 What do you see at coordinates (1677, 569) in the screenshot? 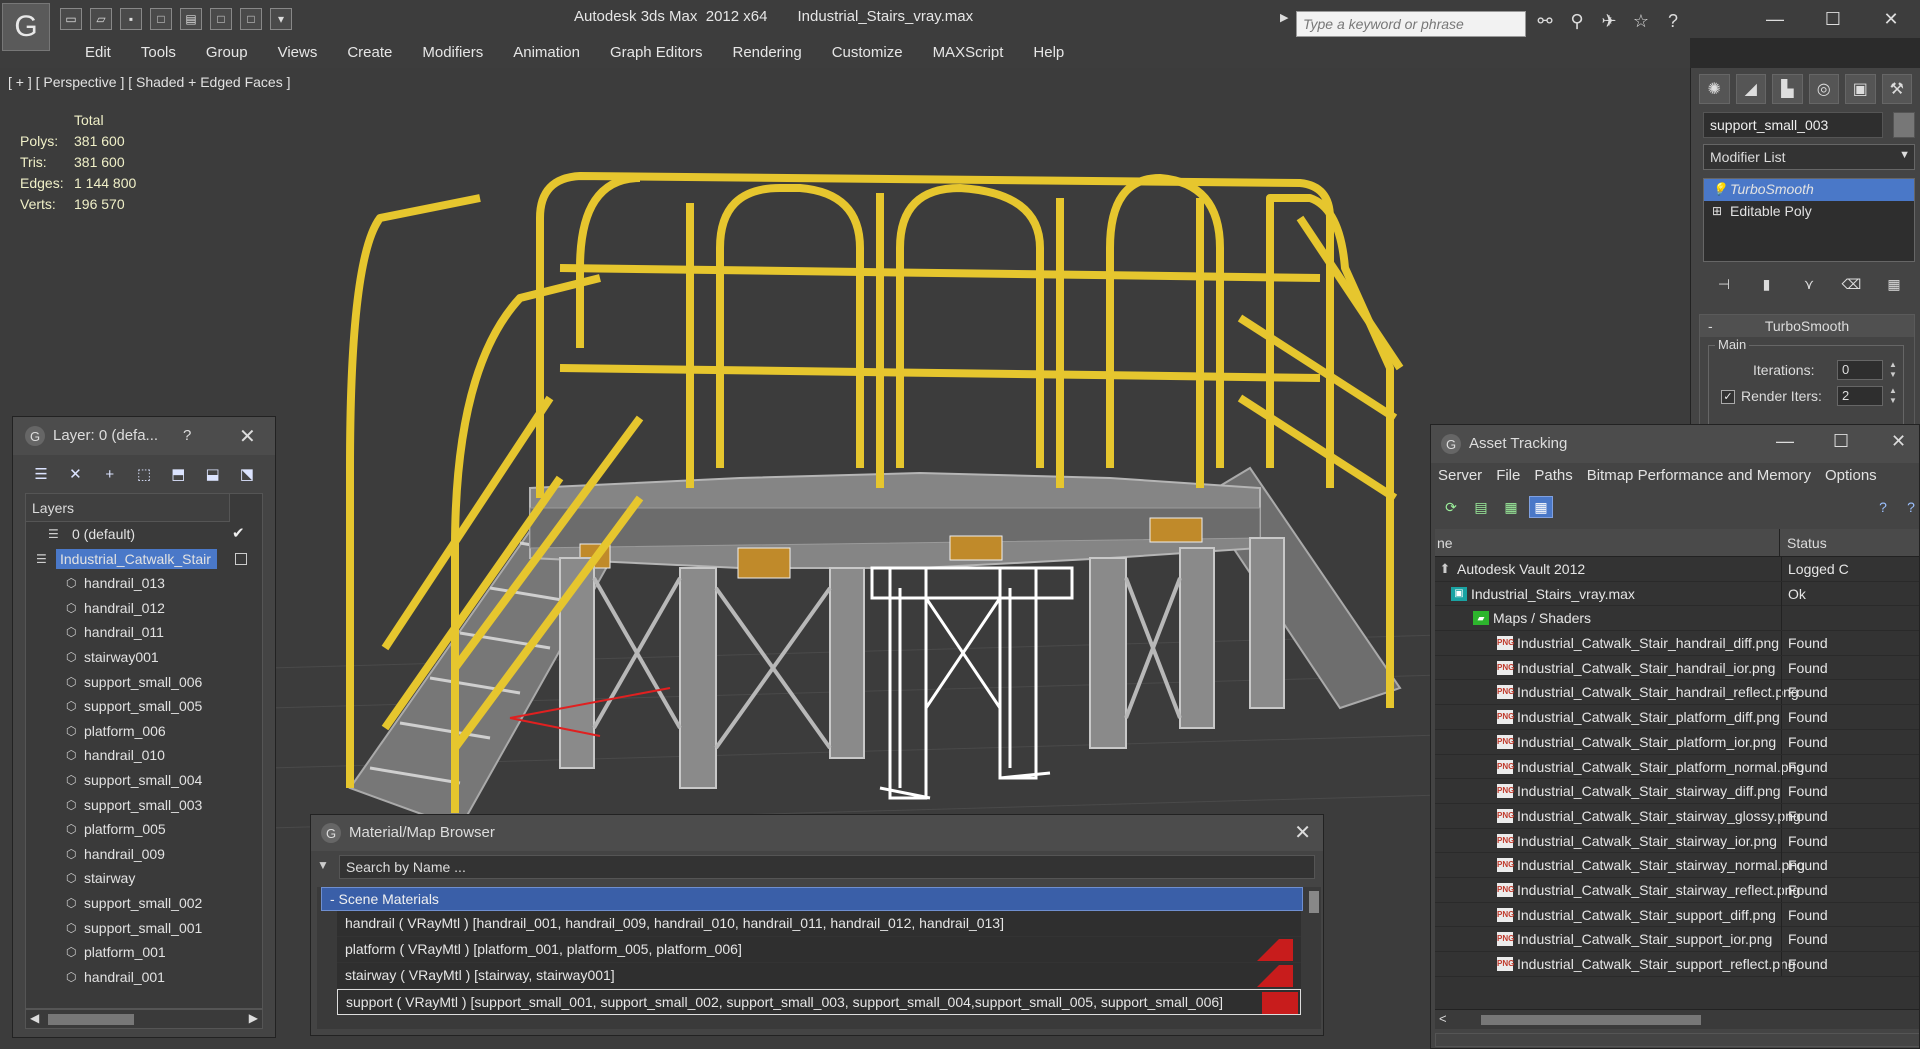
I see `asset-row: ⬆ Autodesk Vault 2012 Logged C` at bounding box center [1677, 569].